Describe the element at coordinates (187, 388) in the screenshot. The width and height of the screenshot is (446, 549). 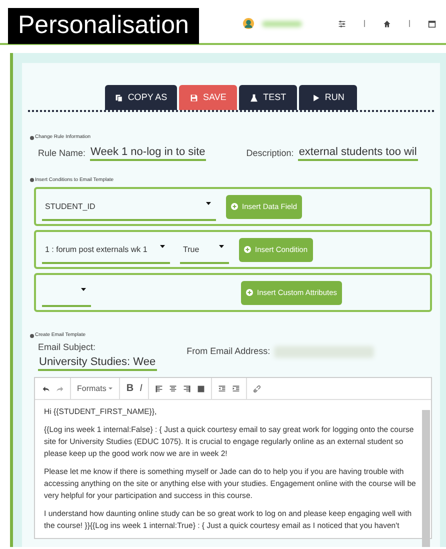
I see `align-right-icon` at that location.